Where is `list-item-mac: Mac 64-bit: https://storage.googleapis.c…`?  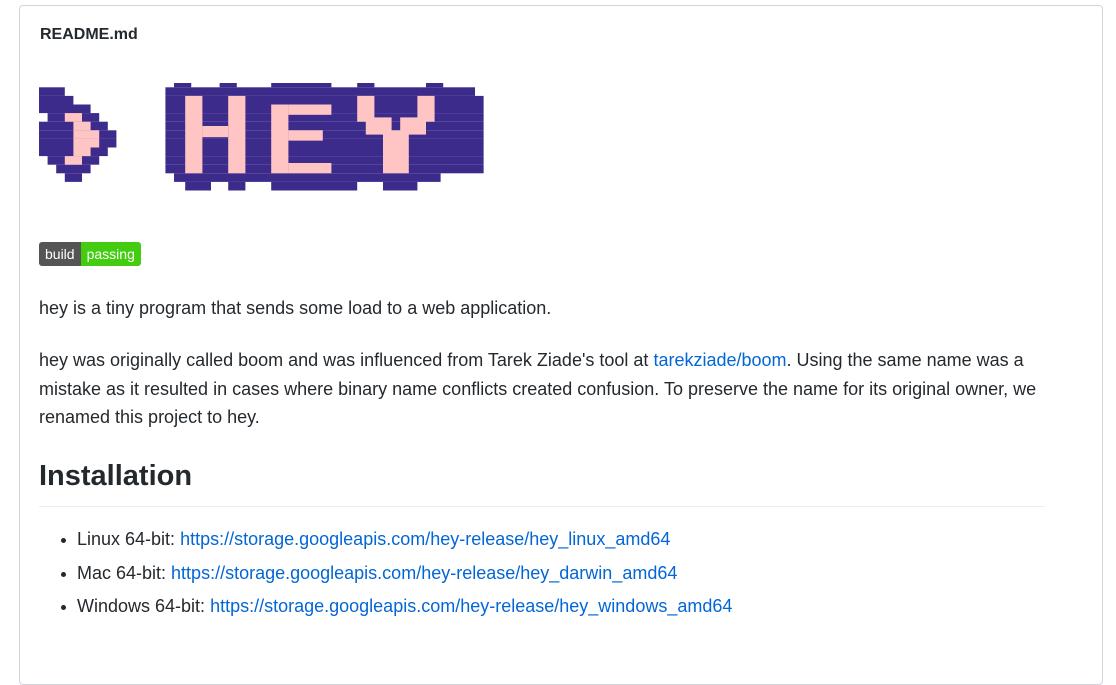 list-item-mac: Mac 64-bit: https://storage.googleapis.c… is located at coordinates (396, 574).